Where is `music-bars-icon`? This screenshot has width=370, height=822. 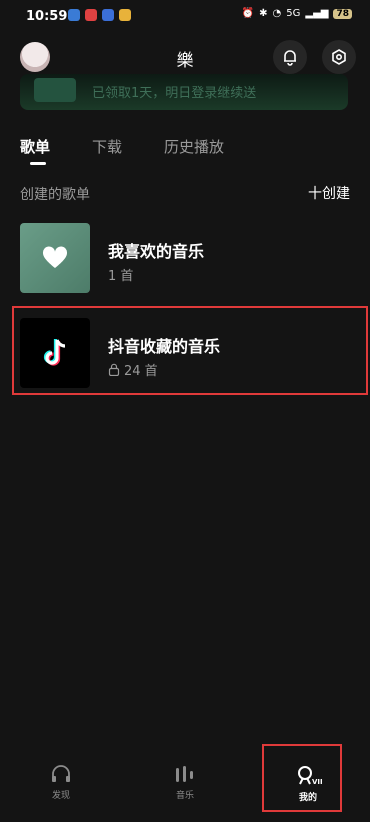
music-bars-icon is located at coordinates (184, 774).